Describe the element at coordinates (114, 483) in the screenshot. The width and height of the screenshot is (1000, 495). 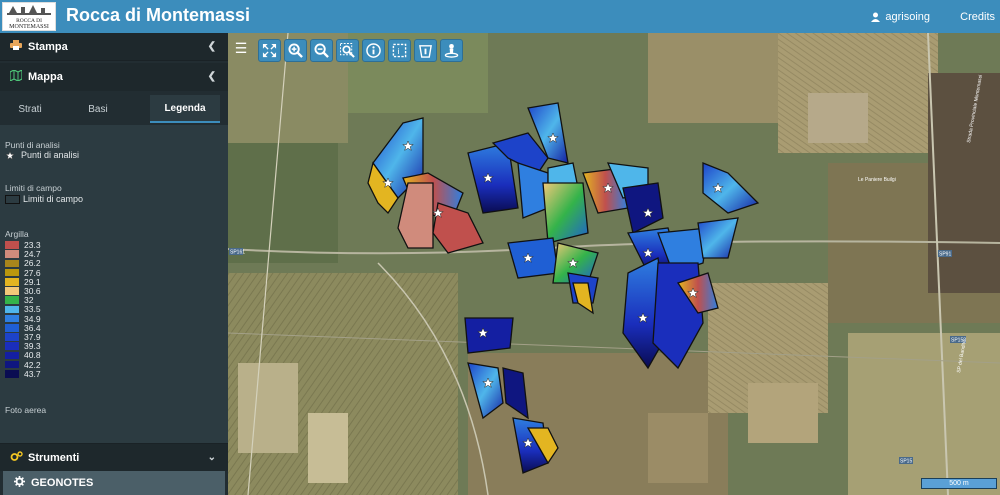
I see `section-geonotes: GEONOTES` at that location.